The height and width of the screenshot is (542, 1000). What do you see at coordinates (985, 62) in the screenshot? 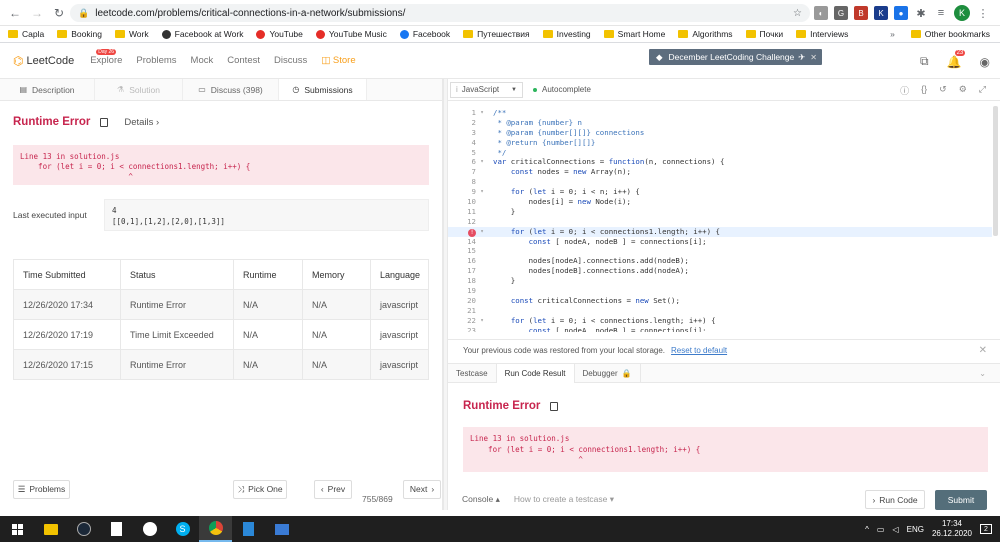
I see `user-icon: ◉` at bounding box center [985, 62].